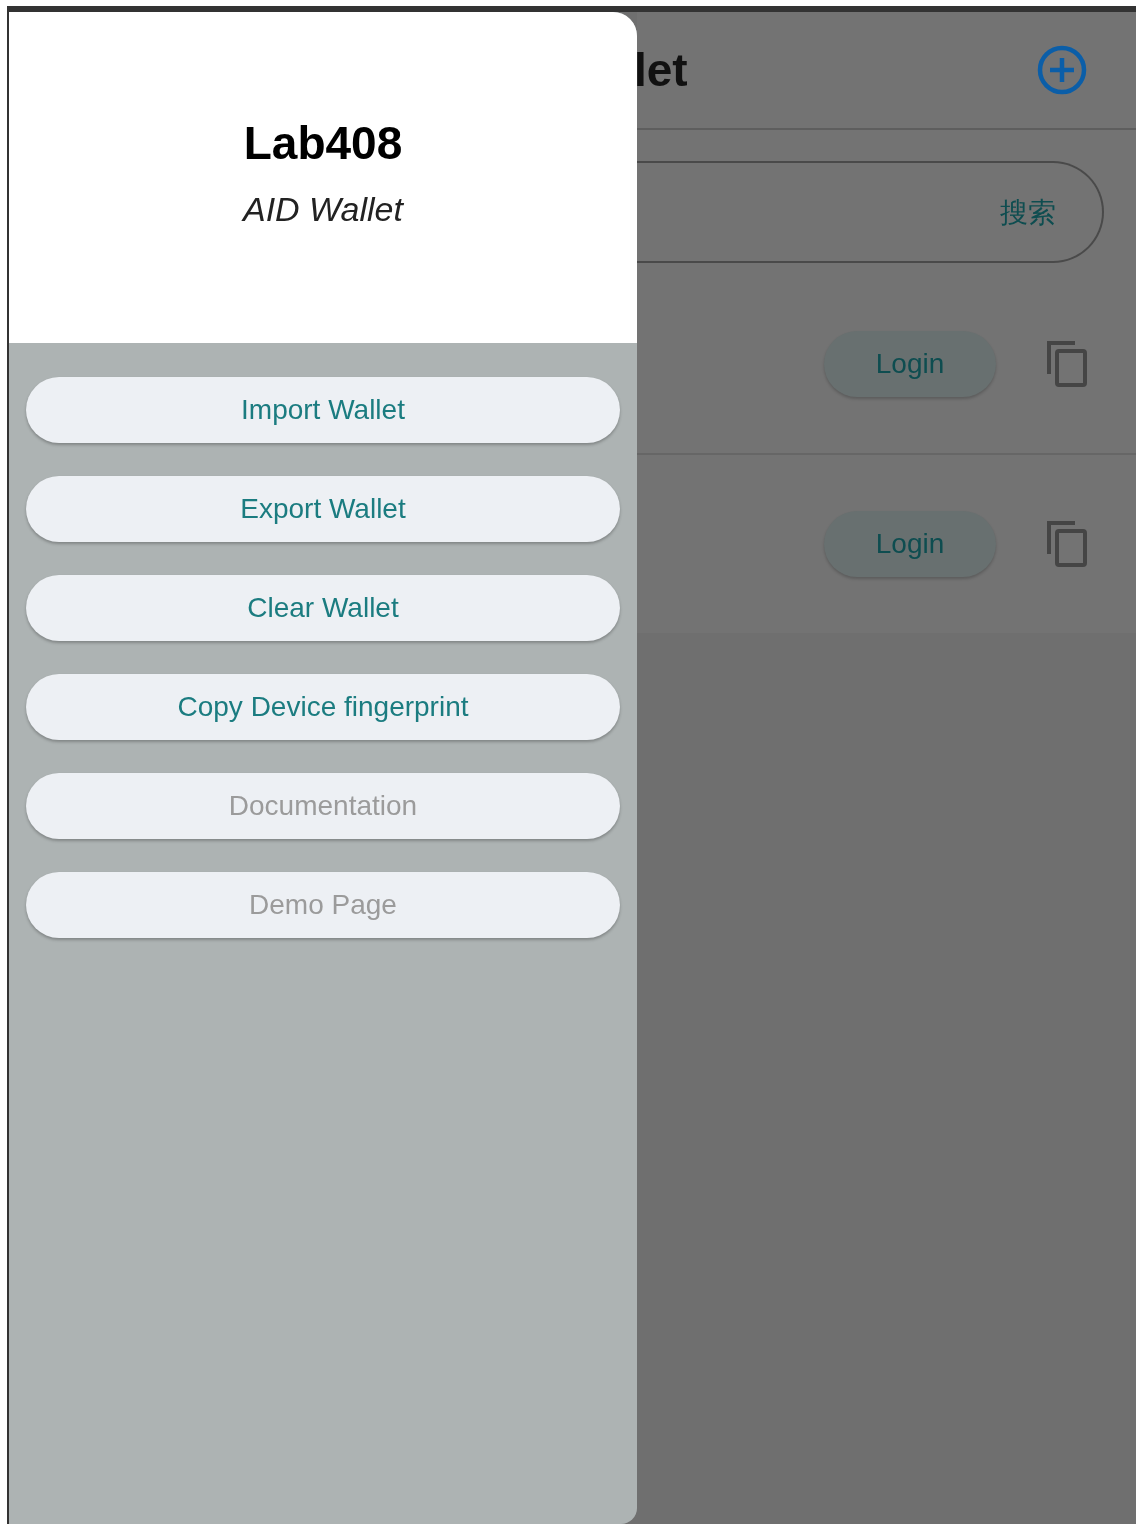 This screenshot has width=1136, height=1524. What do you see at coordinates (1062, 70) in the screenshot?
I see `add-icon` at bounding box center [1062, 70].